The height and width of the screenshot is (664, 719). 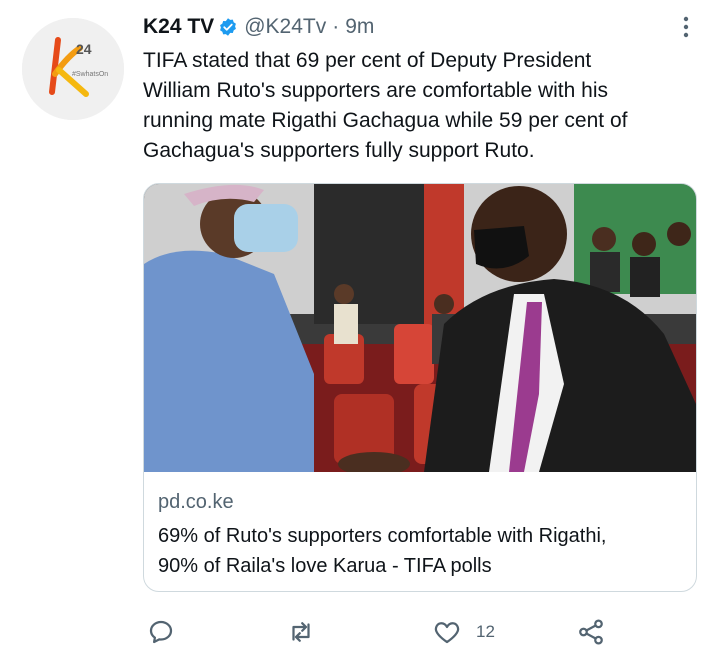 What do you see at coordinates (178, 27) in the screenshot?
I see `author-name: K24 TV` at bounding box center [178, 27].